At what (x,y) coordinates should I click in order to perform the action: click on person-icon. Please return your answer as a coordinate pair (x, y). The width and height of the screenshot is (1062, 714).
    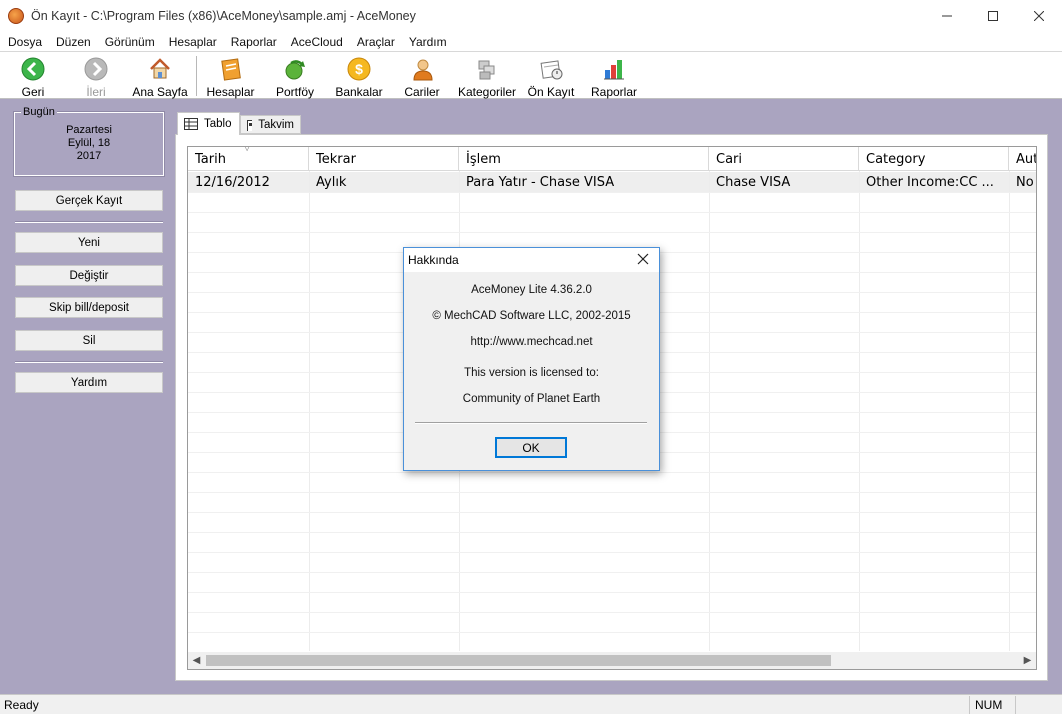
    Looking at the image, I should click on (422, 69).